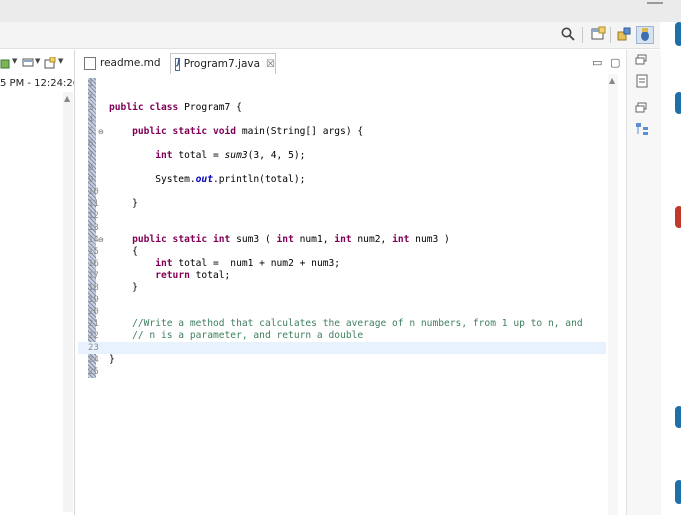 The width and height of the screenshot is (681, 515). Describe the element at coordinates (93, 288) in the screenshot. I see `line-number: 18` at that location.